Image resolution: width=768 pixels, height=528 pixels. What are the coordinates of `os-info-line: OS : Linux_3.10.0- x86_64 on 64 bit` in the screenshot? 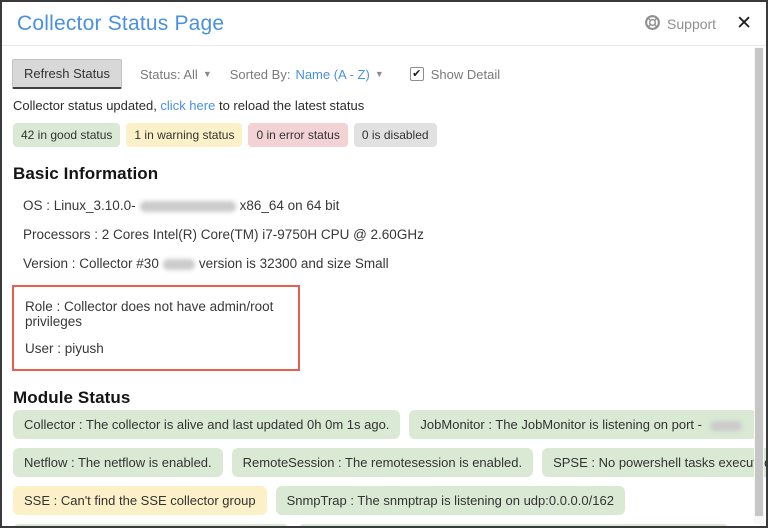 It's located at (384, 205).